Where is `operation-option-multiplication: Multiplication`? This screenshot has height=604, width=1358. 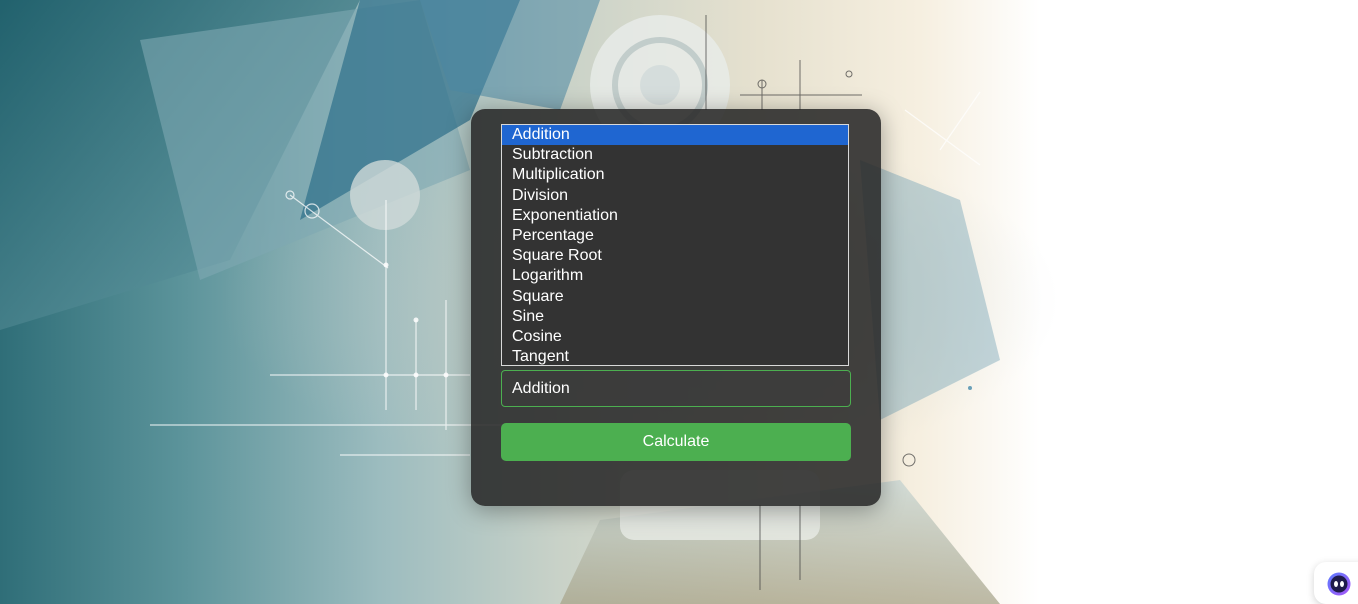
operation-option-multiplication: Multiplication is located at coordinates (675, 175).